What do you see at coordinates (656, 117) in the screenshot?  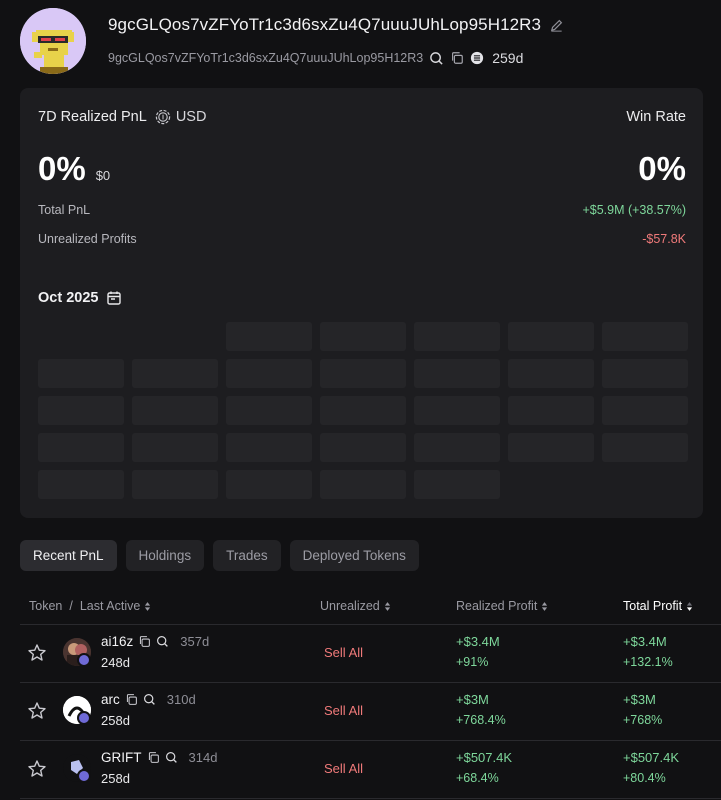 I see `win-rate-label: Win Rate` at bounding box center [656, 117].